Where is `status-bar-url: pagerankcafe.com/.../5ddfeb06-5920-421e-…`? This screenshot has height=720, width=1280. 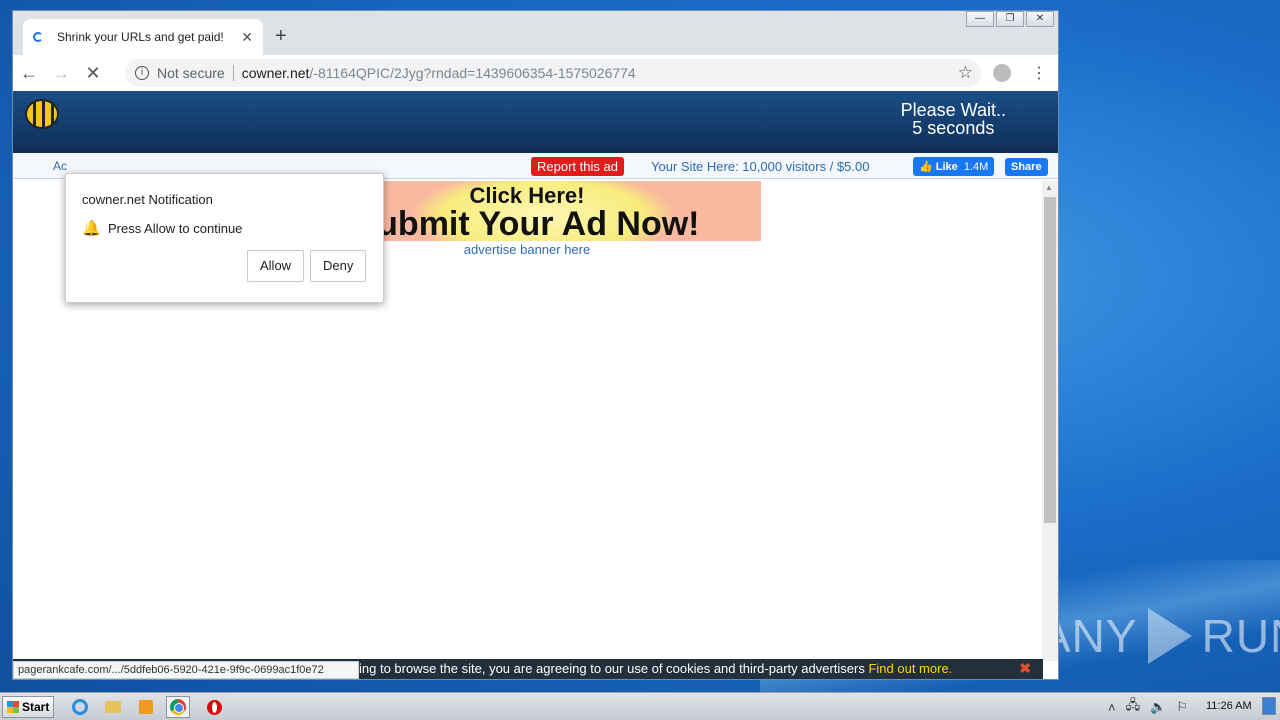 status-bar-url: pagerankcafe.com/.../5ddfeb06-5920-421e-… is located at coordinates (186, 670).